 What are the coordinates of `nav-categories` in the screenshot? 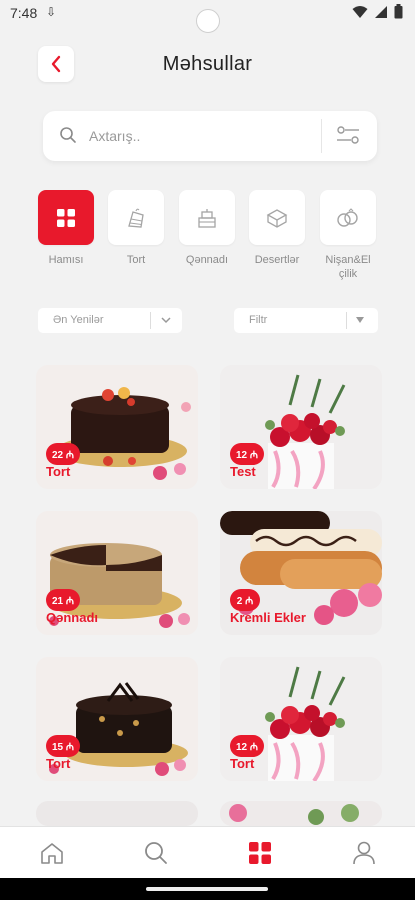 It's located at (260, 853).